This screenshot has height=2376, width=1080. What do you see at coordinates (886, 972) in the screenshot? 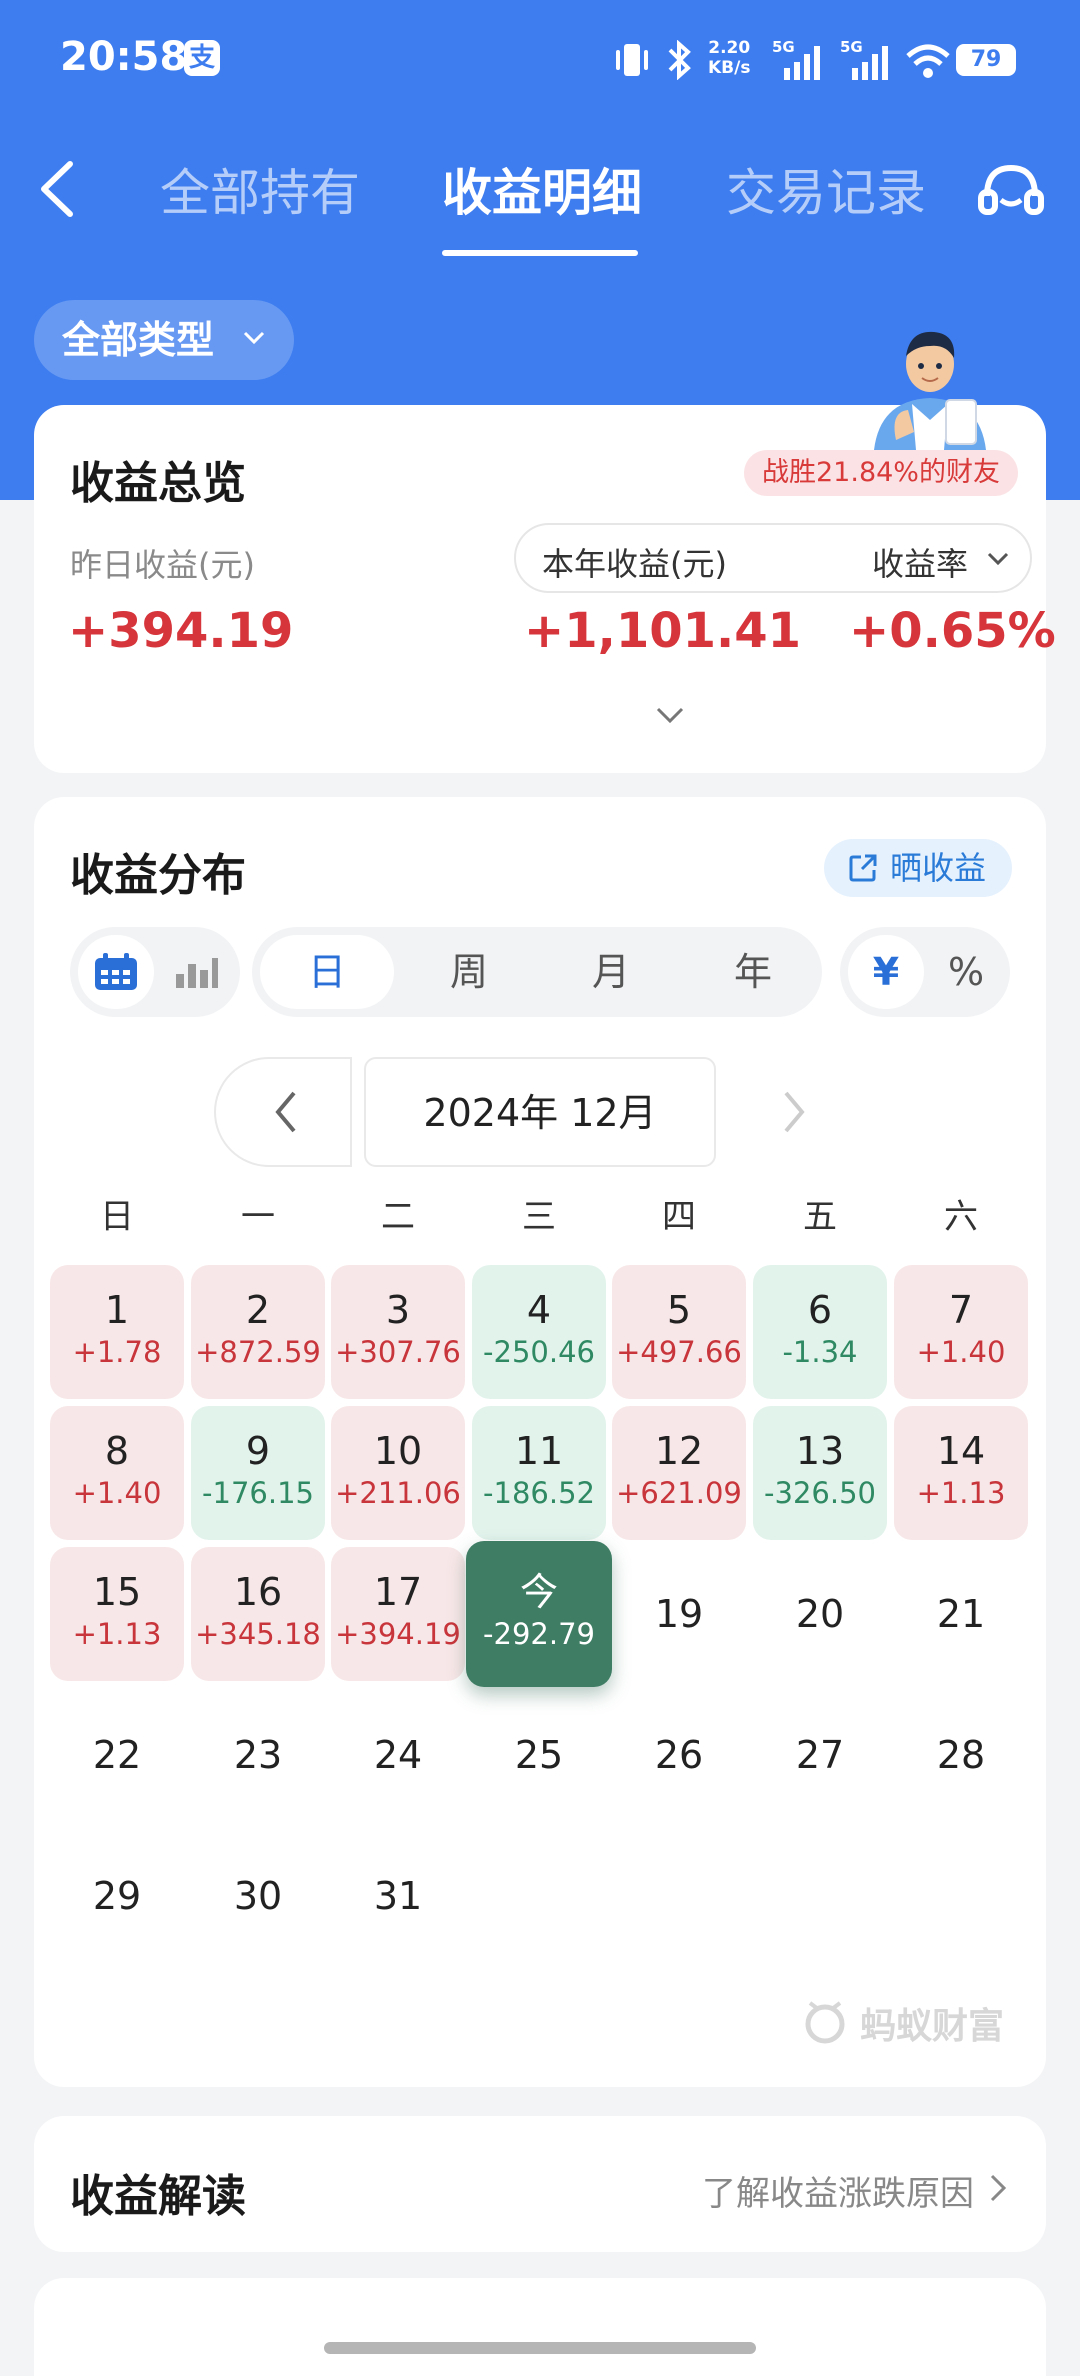
I see `unit-yuan-button: ¥` at bounding box center [886, 972].